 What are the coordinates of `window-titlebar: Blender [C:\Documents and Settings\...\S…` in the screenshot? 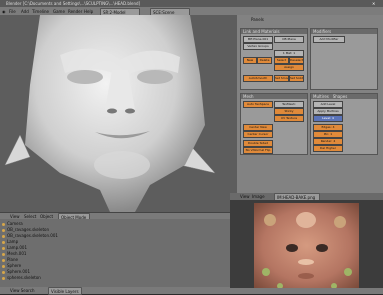 It's located at (191, 3).